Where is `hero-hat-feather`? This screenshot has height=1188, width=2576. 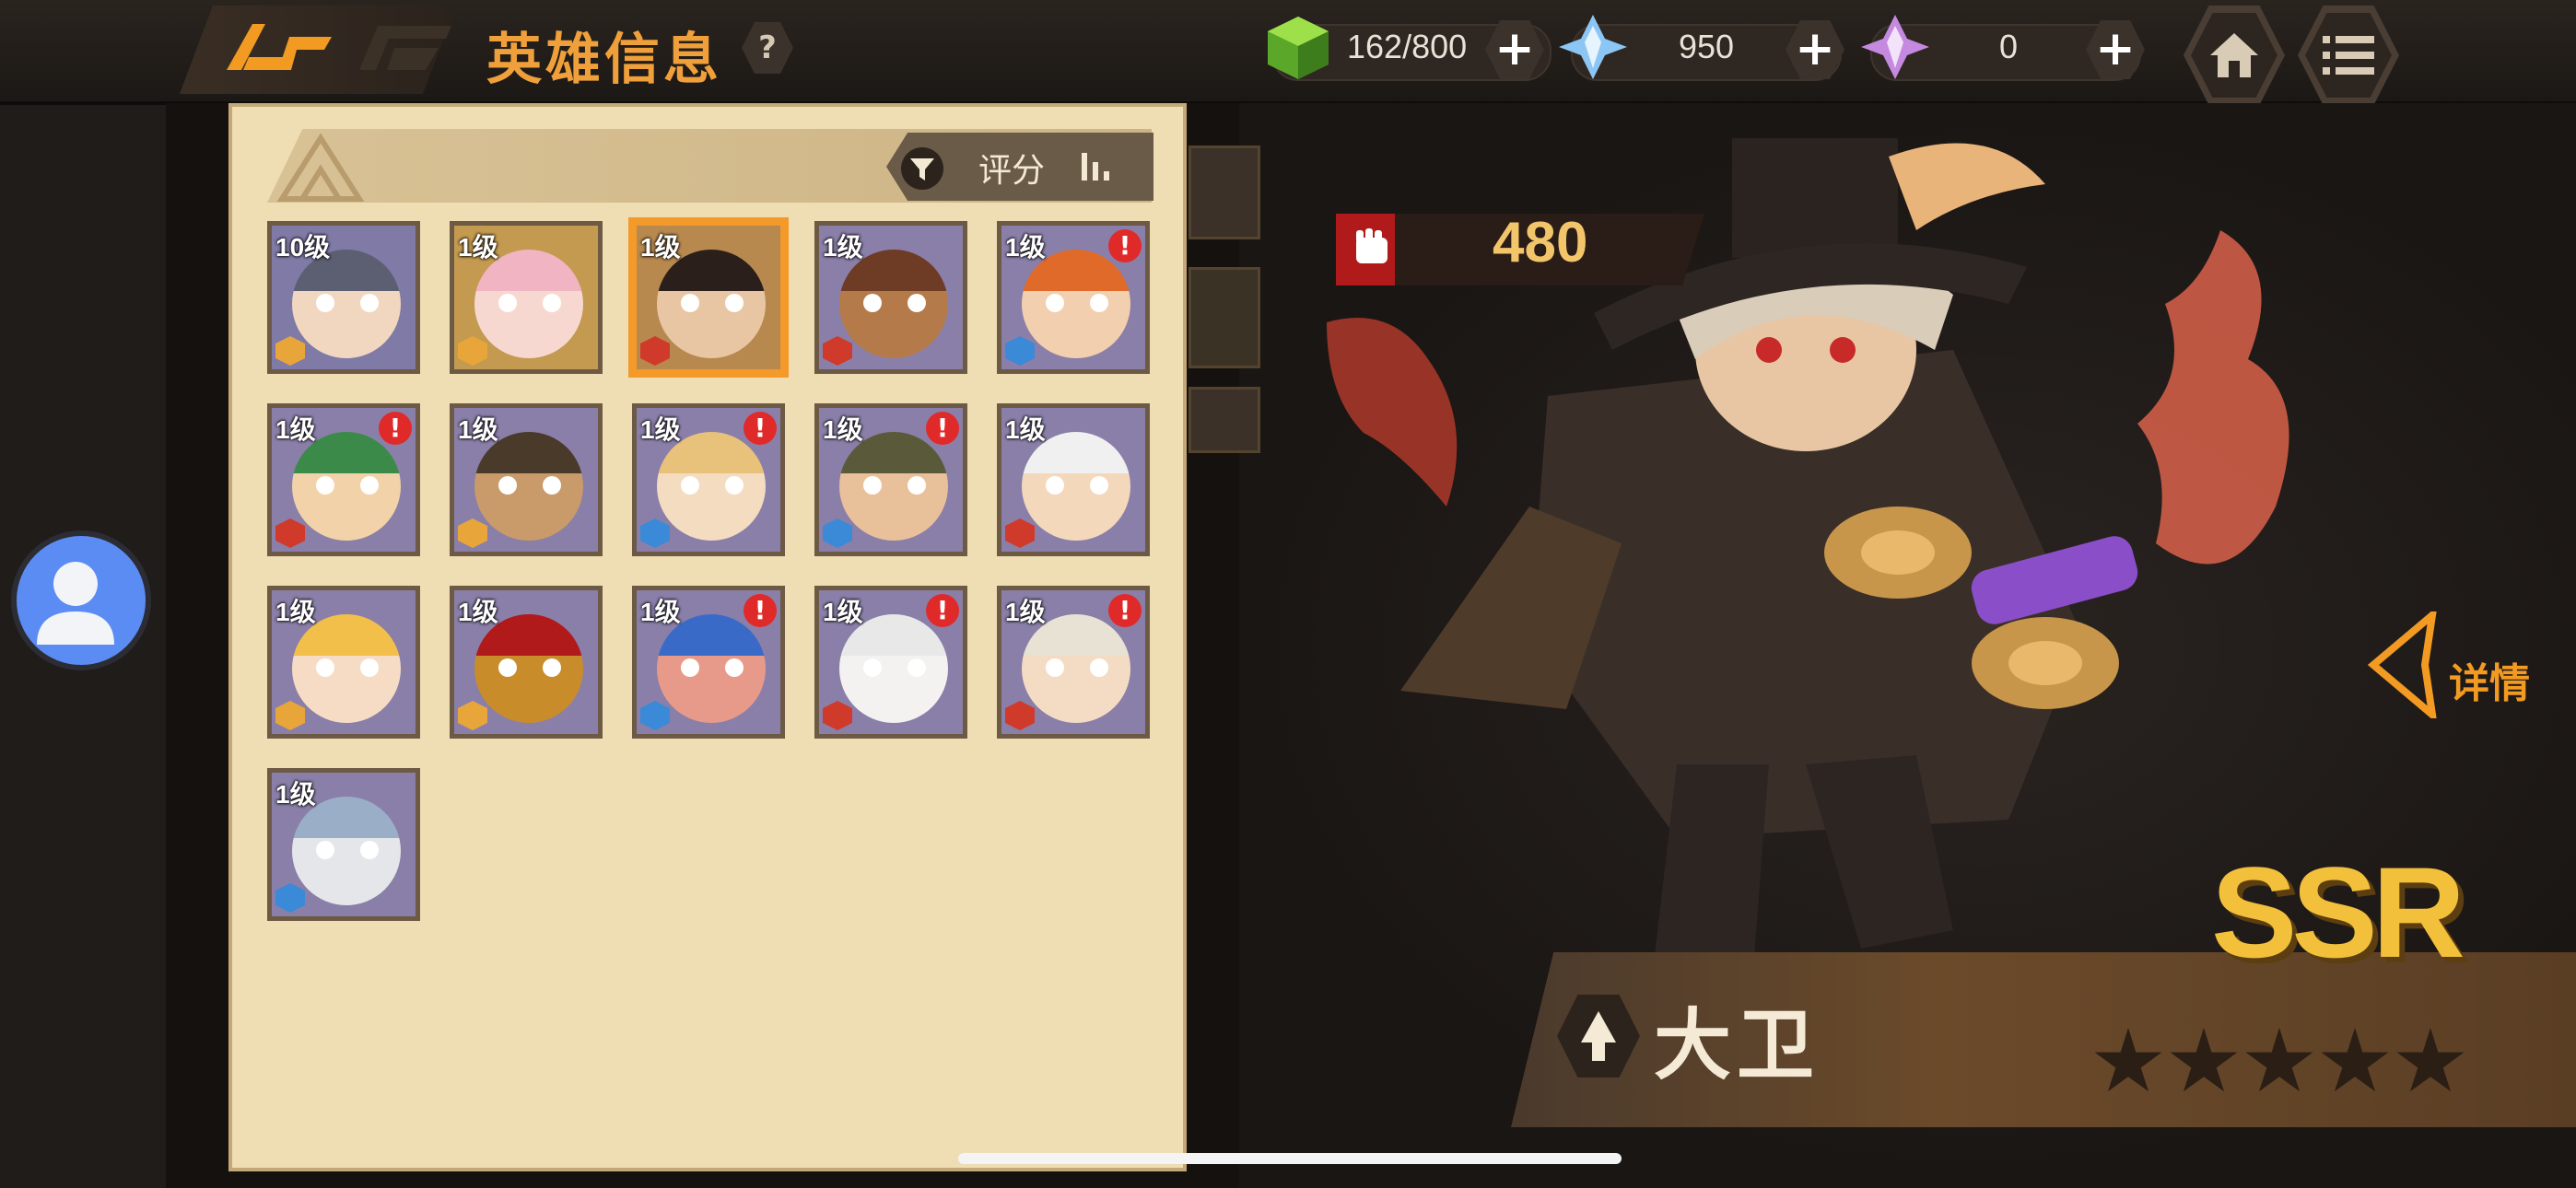 hero-hat-feather is located at coordinates (1967, 186).